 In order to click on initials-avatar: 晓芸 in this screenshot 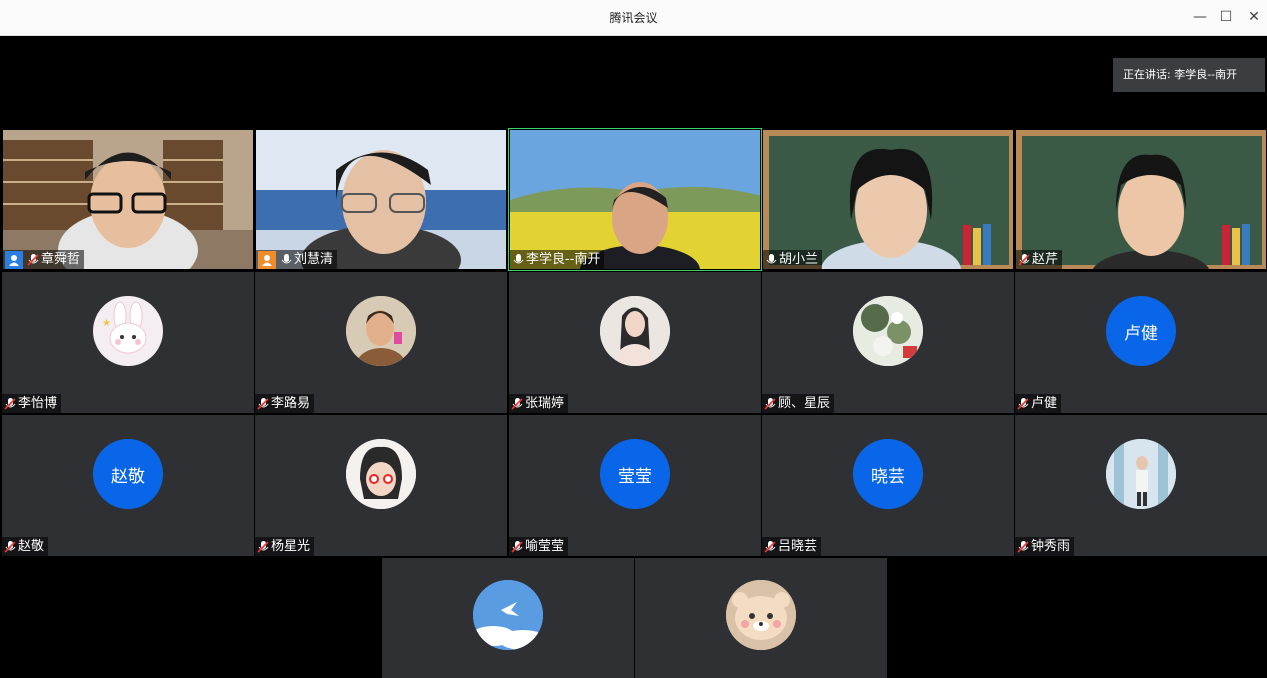, I will do `click(888, 474)`.